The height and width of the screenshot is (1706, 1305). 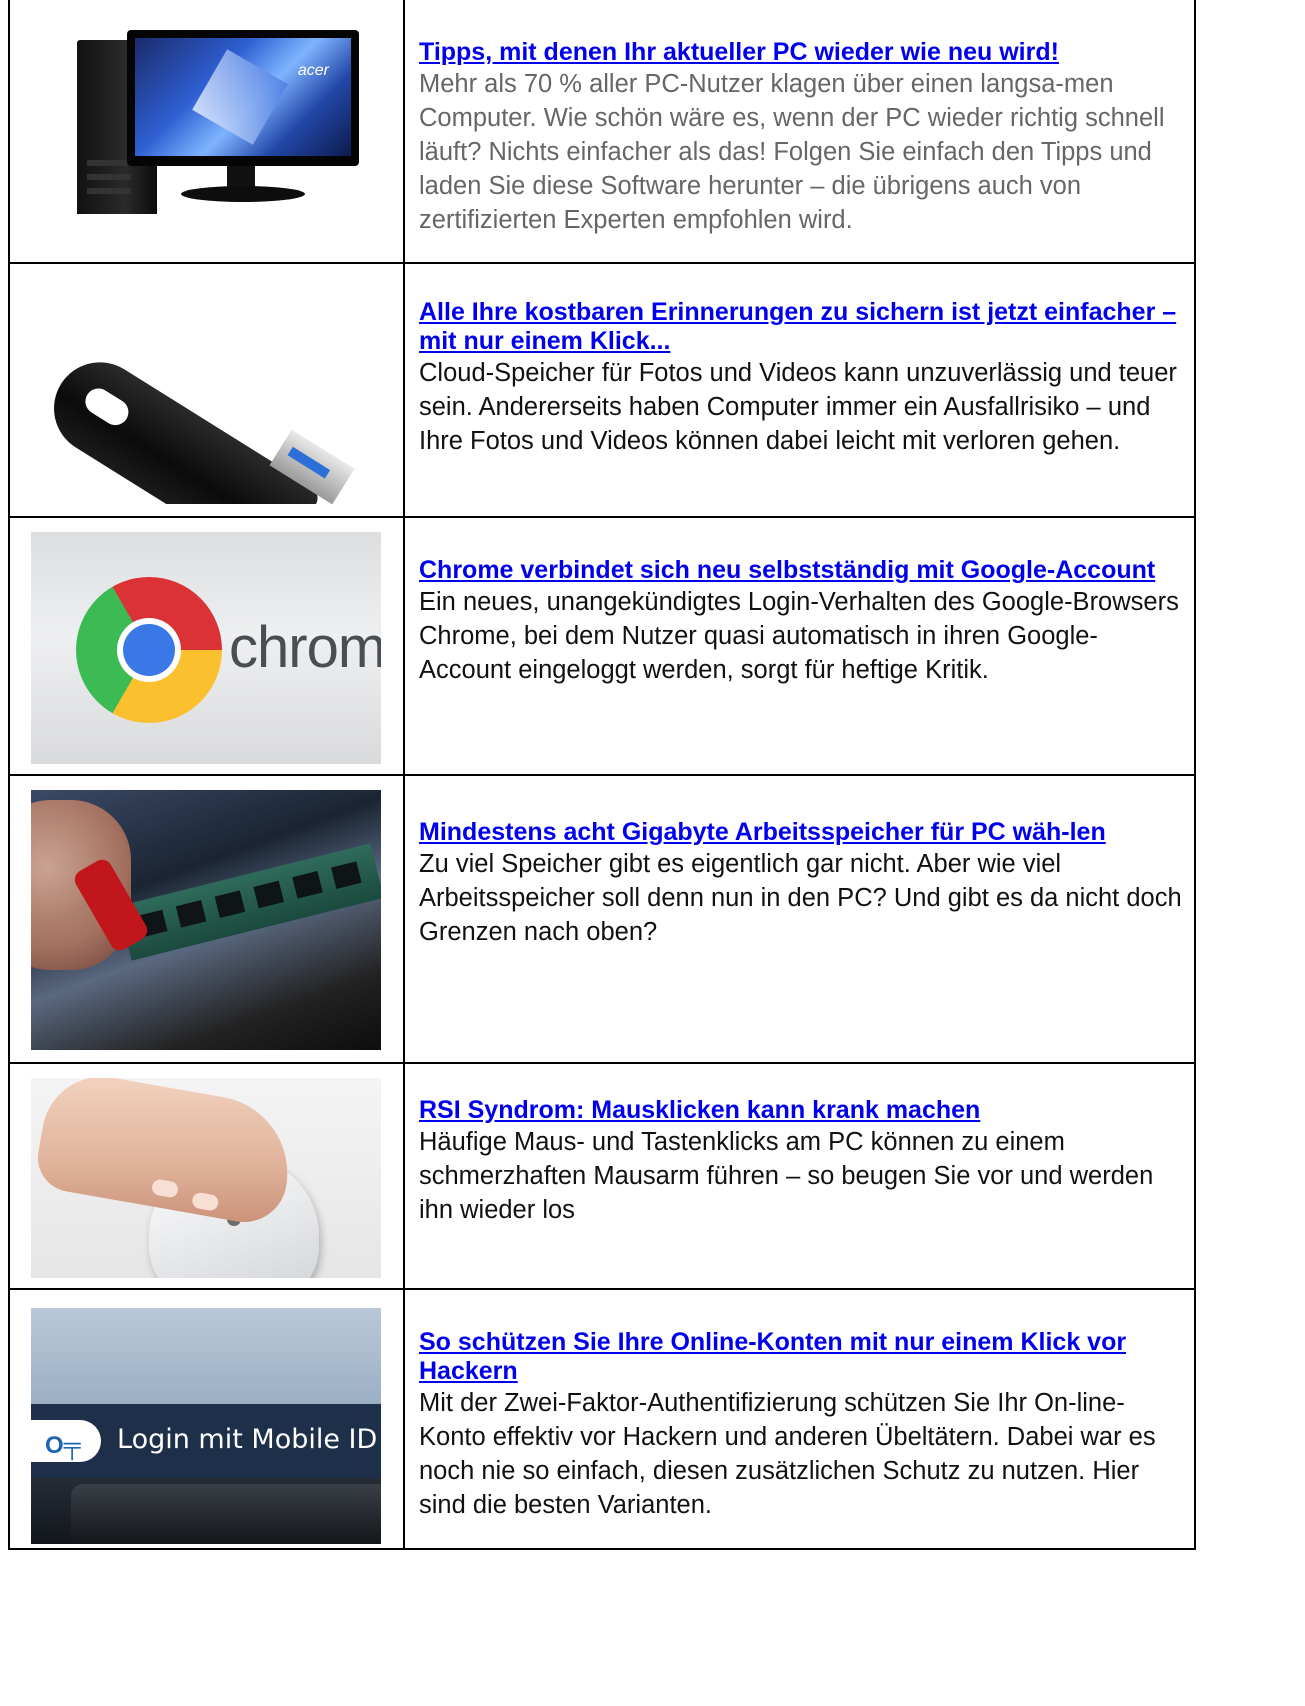 I want to click on article-image-cell: O╤ Login mit Mobile ID, so click(x=206, y=1419).